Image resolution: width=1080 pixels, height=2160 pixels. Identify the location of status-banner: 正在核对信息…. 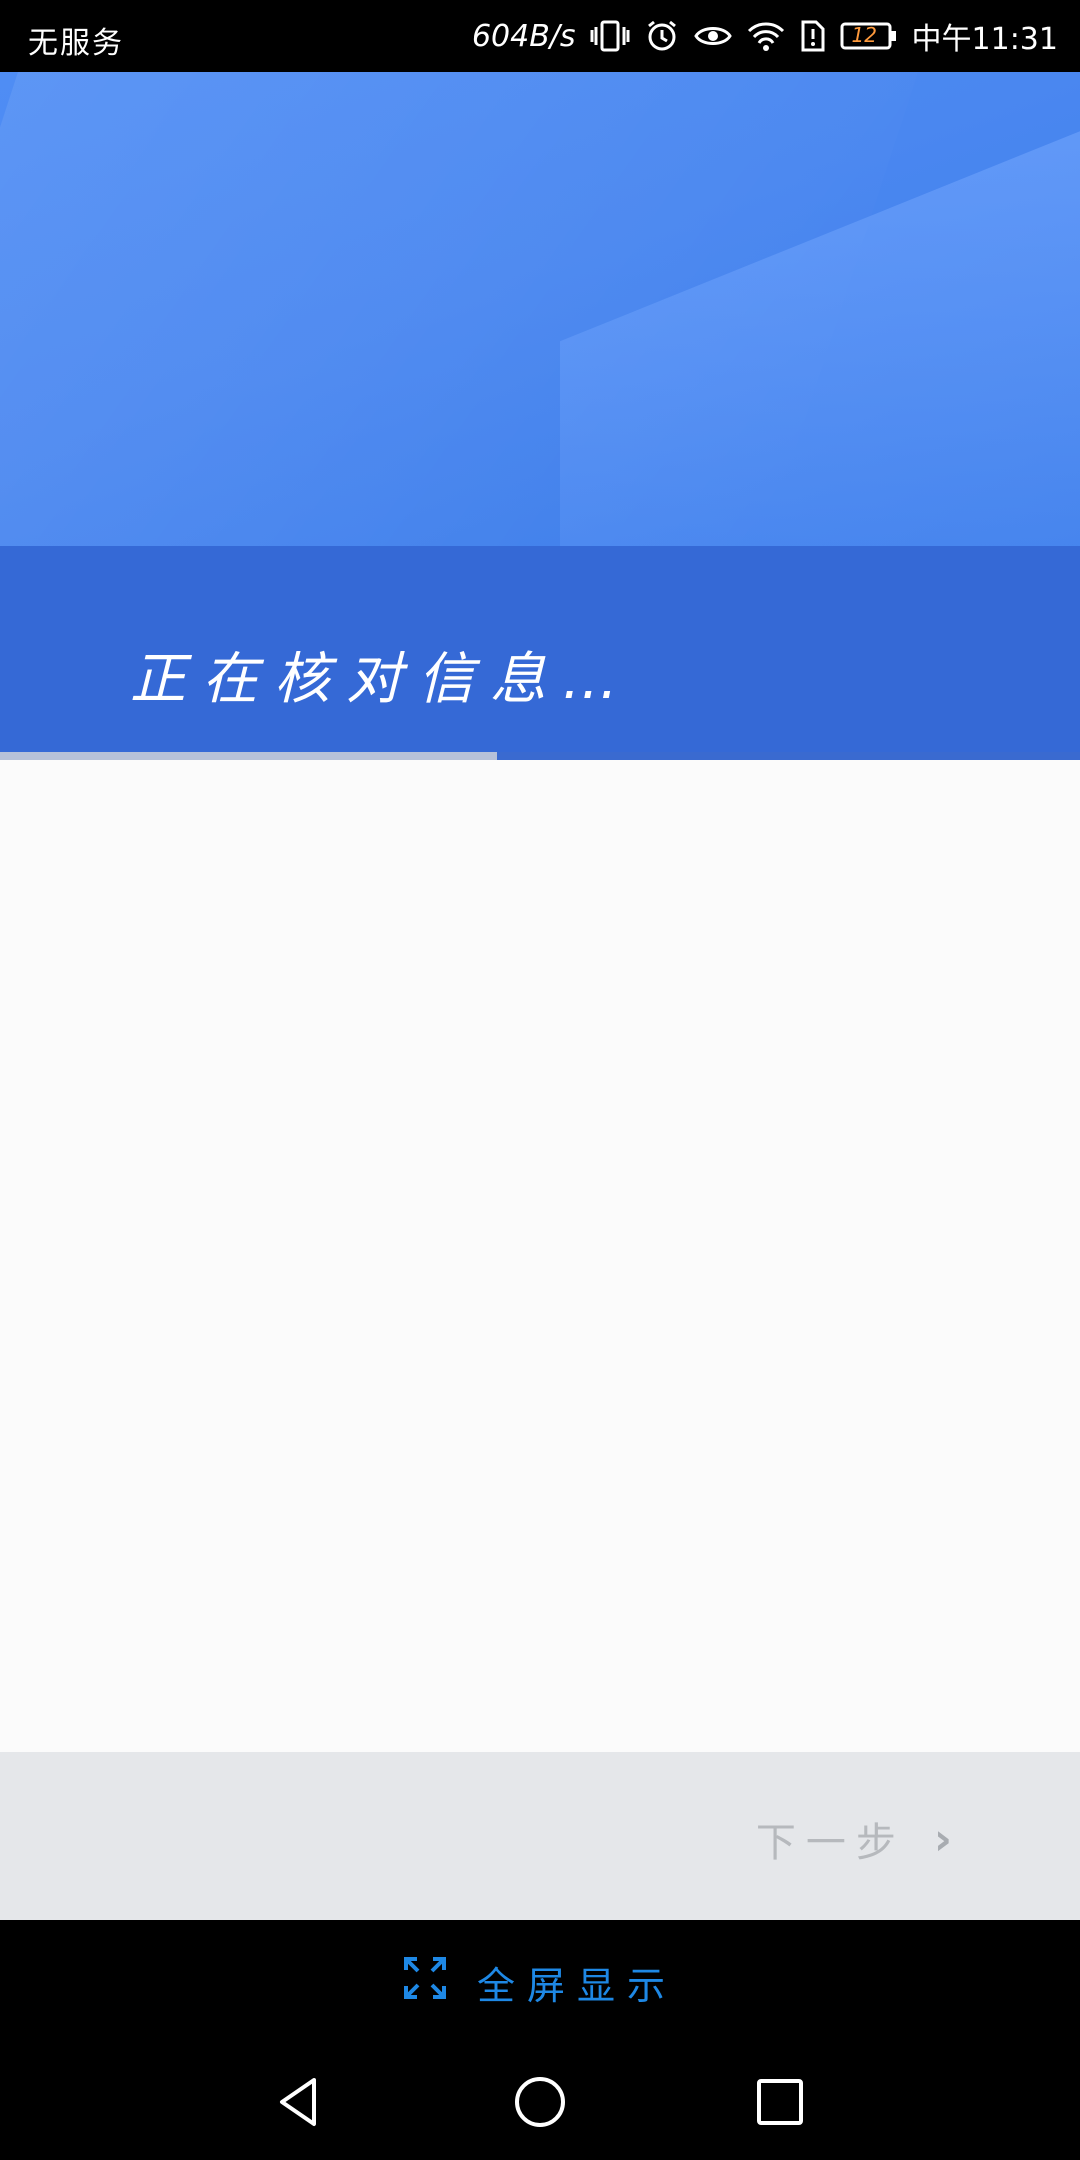
(540, 649).